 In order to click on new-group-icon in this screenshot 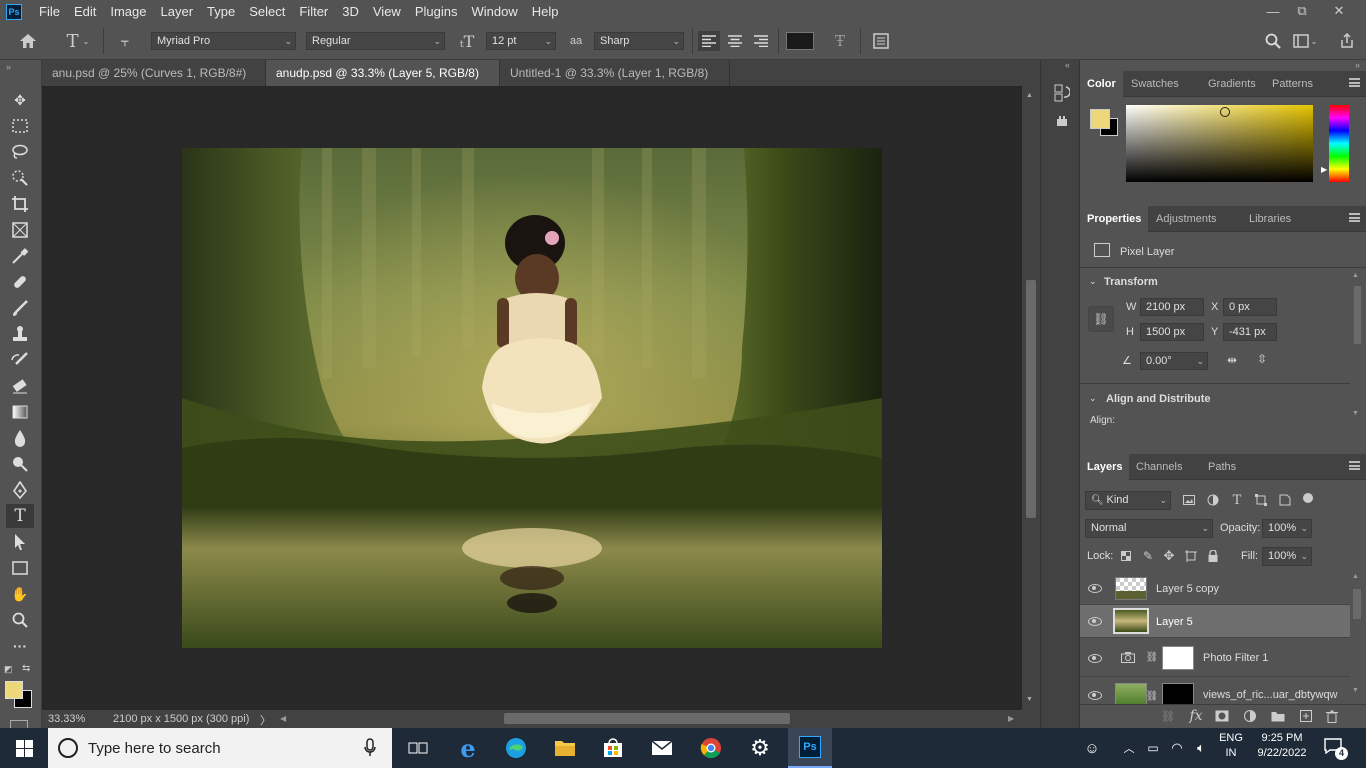, I will do `click(1278, 716)`.